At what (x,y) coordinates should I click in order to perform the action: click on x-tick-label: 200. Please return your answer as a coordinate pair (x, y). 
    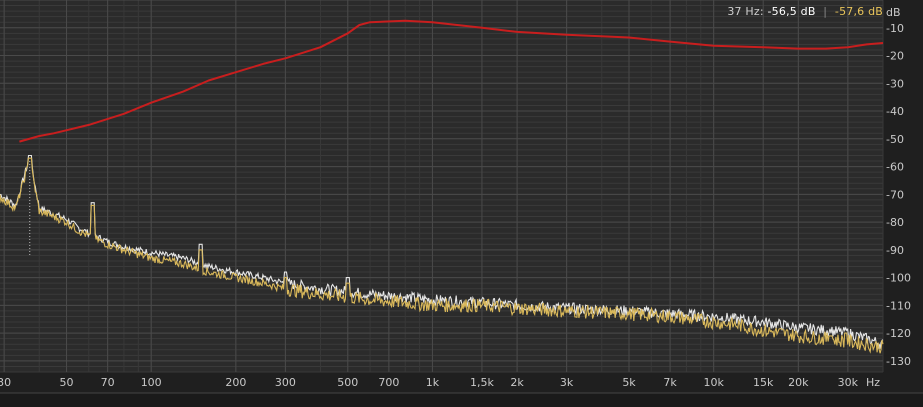
    Looking at the image, I should click on (235, 382).